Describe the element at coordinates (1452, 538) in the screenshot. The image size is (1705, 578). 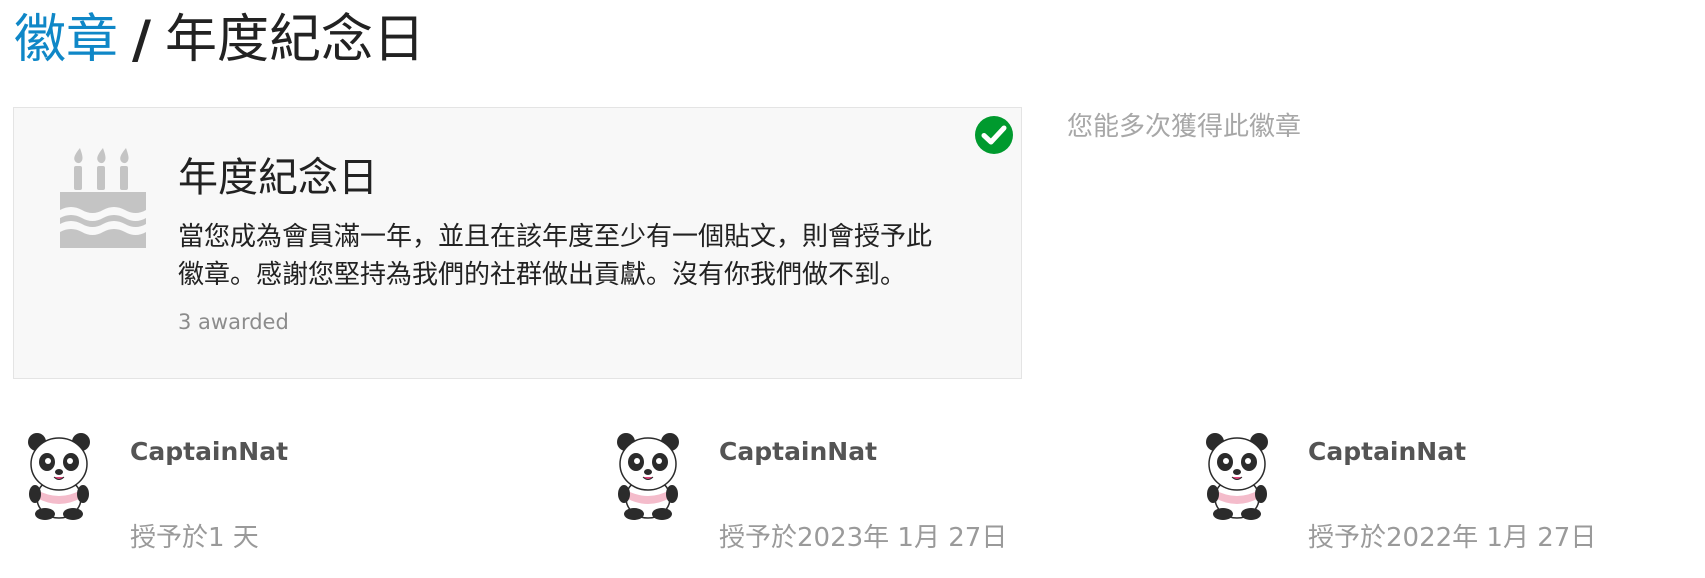
I see `award-granted-date: 授予於2022年 1月 27日` at that location.